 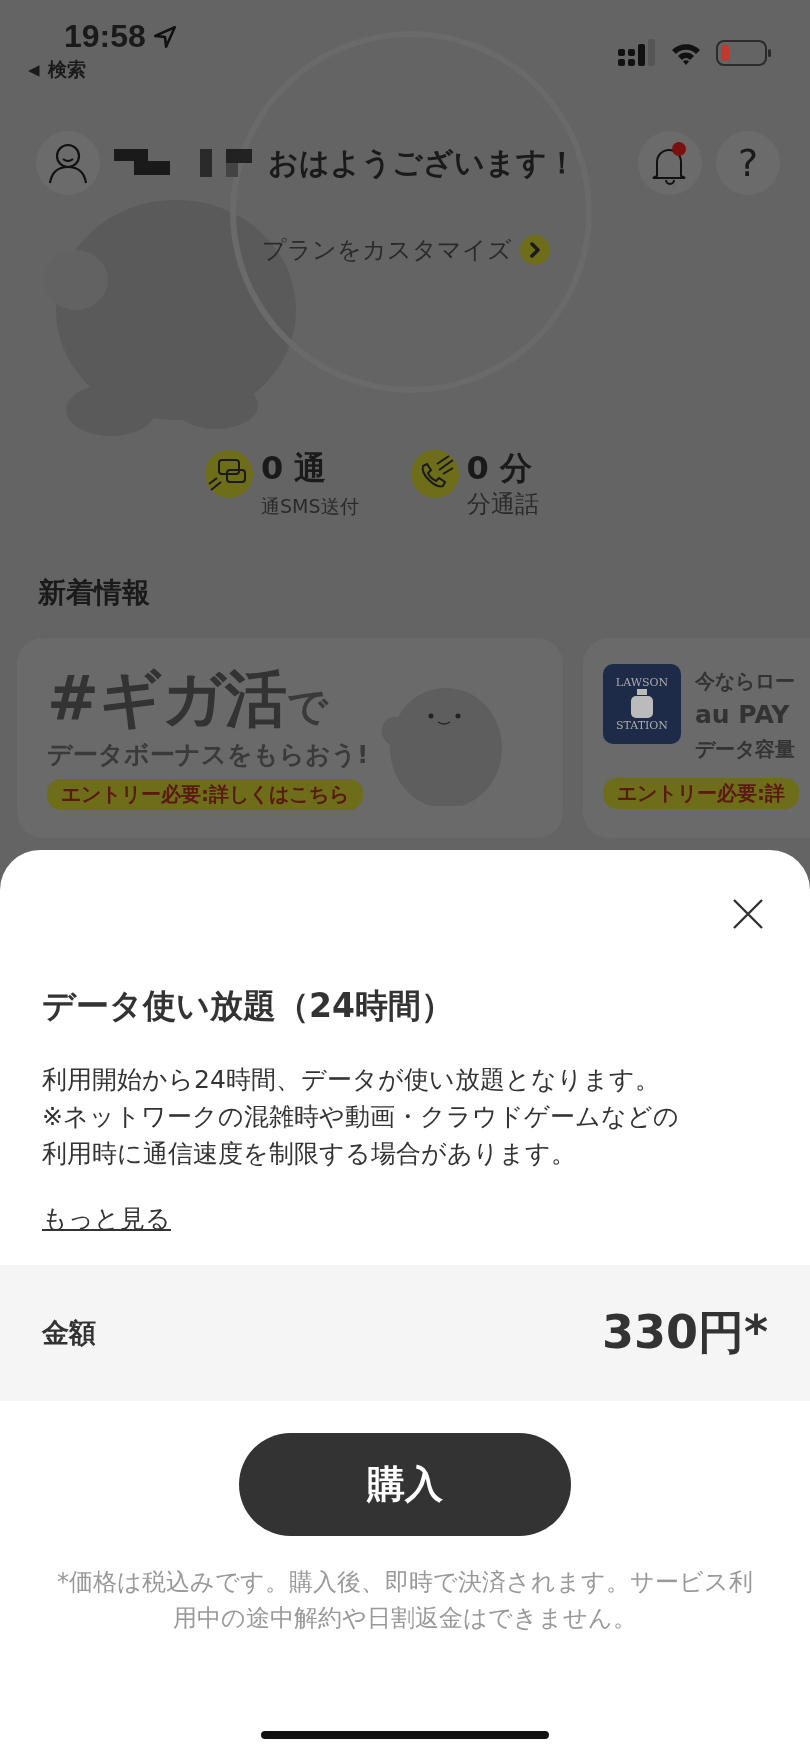 What do you see at coordinates (748, 163) in the screenshot?
I see `help-button: ?` at bounding box center [748, 163].